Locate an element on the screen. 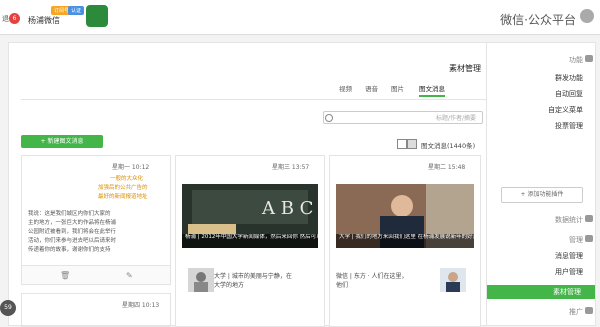  card-subtitle: 加强后的公共广告的 is located at coordinates (123, 188).